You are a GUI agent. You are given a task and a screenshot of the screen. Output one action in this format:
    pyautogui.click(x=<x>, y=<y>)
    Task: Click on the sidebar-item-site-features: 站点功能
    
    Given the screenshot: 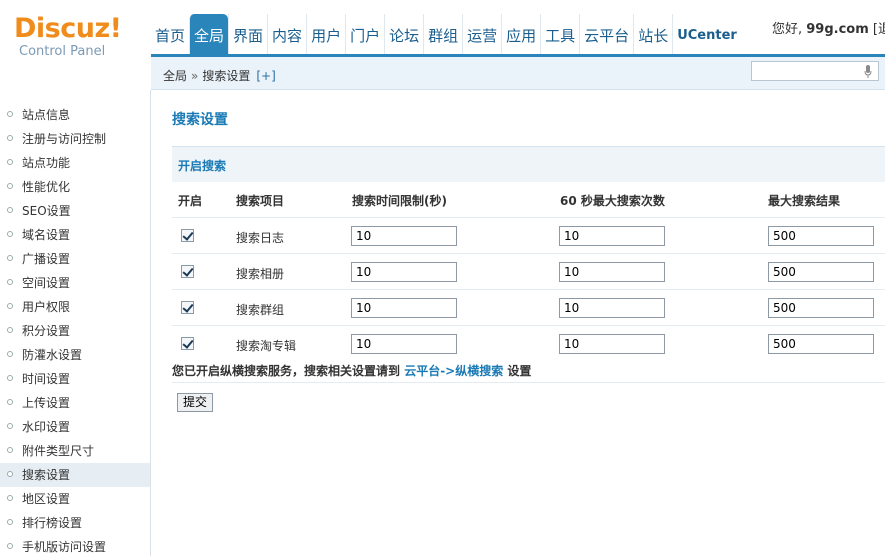 What is the action you would take?
    pyautogui.click(x=75, y=163)
    